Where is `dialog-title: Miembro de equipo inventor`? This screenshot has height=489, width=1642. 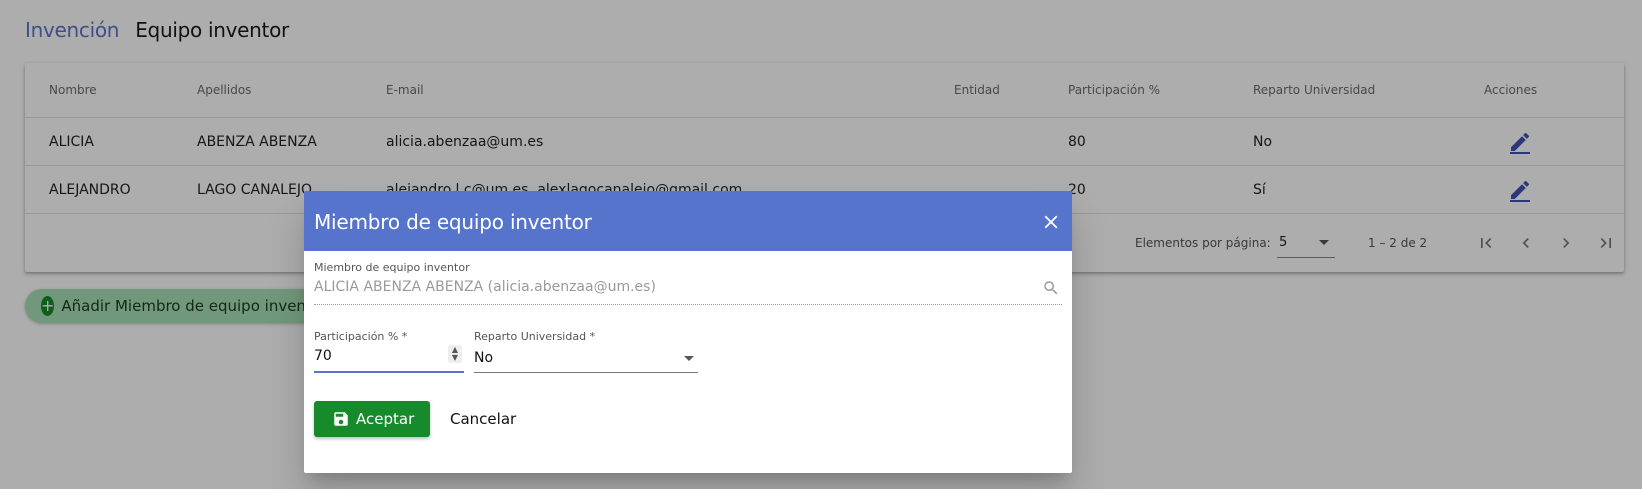 dialog-title: Miembro de equipo inventor is located at coordinates (453, 222).